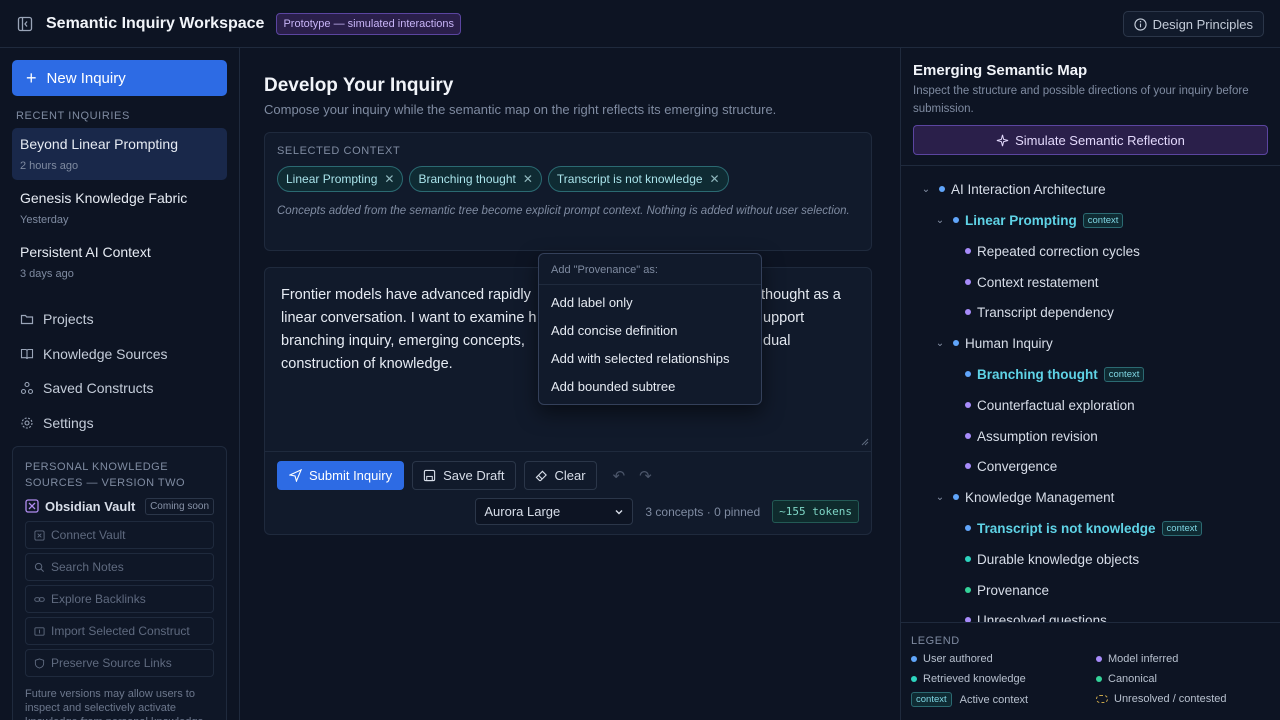  What do you see at coordinates (1017, 466) in the screenshot?
I see `tree-node-label: Convergence` at bounding box center [1017, 466].